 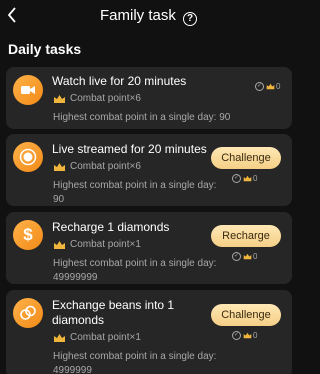 I want to click on task-title: Live streamed for 20 minutes, so click(x=129, y=149).